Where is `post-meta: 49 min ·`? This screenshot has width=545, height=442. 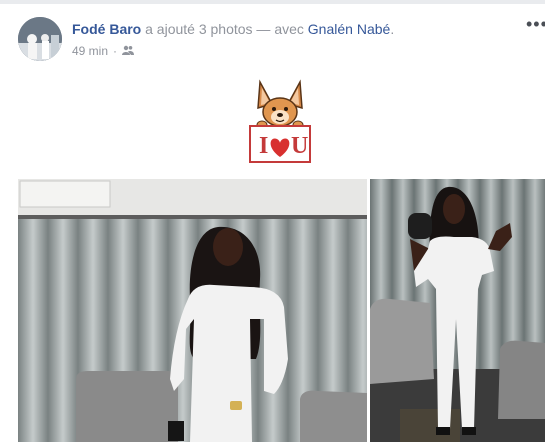 post-meta: 49 min · is located at coordinates (103, 51).